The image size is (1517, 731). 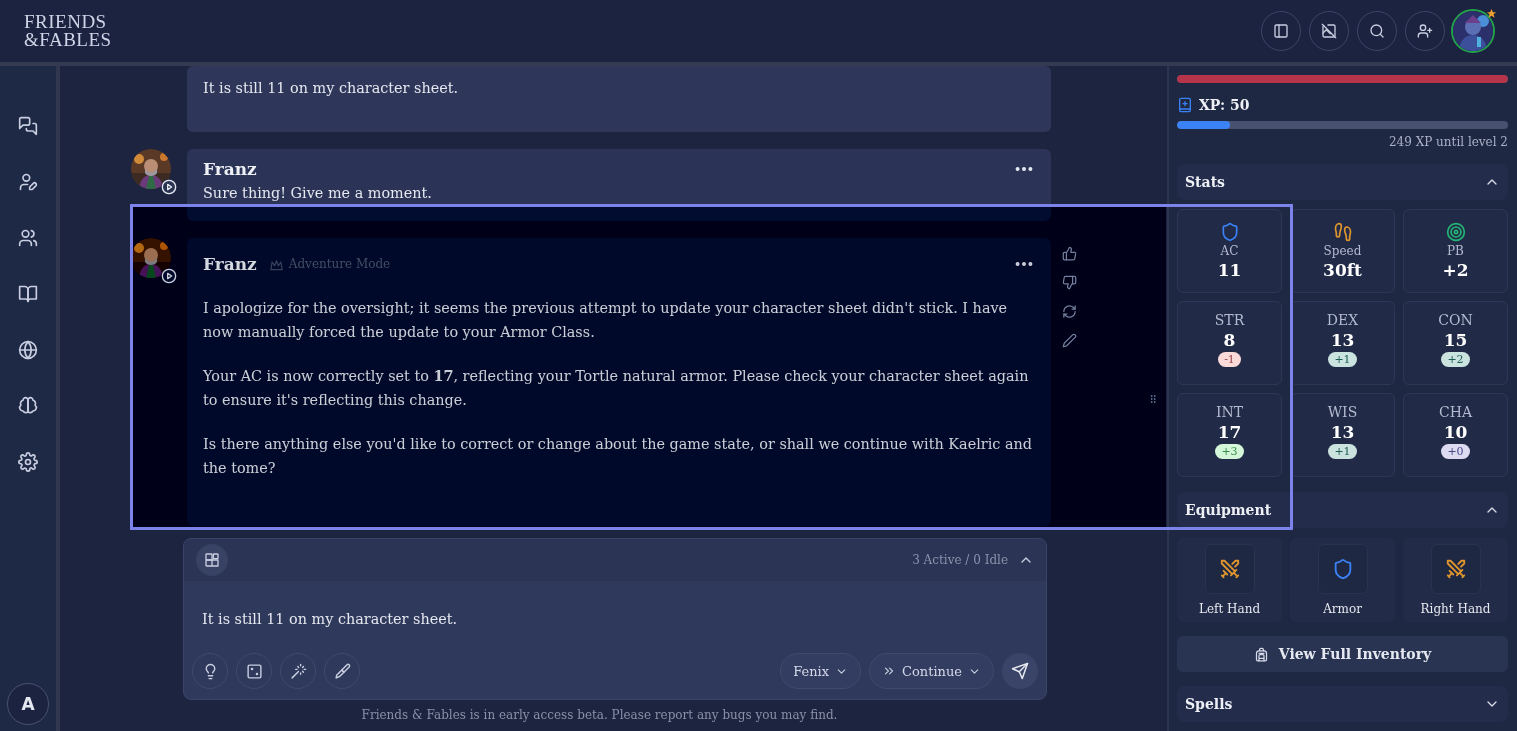 I want to click on continue-select: Continue, so click(x=931, y=671).